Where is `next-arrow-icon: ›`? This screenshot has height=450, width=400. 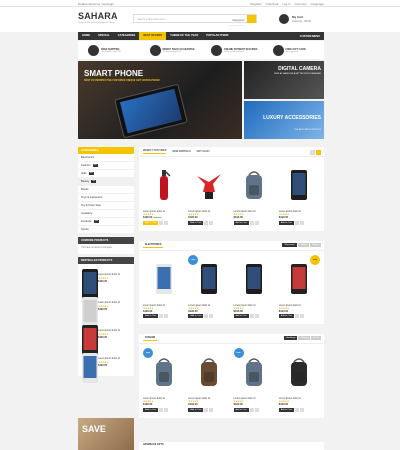
next-arrow-icon: › is located at coordinates (318, 152).